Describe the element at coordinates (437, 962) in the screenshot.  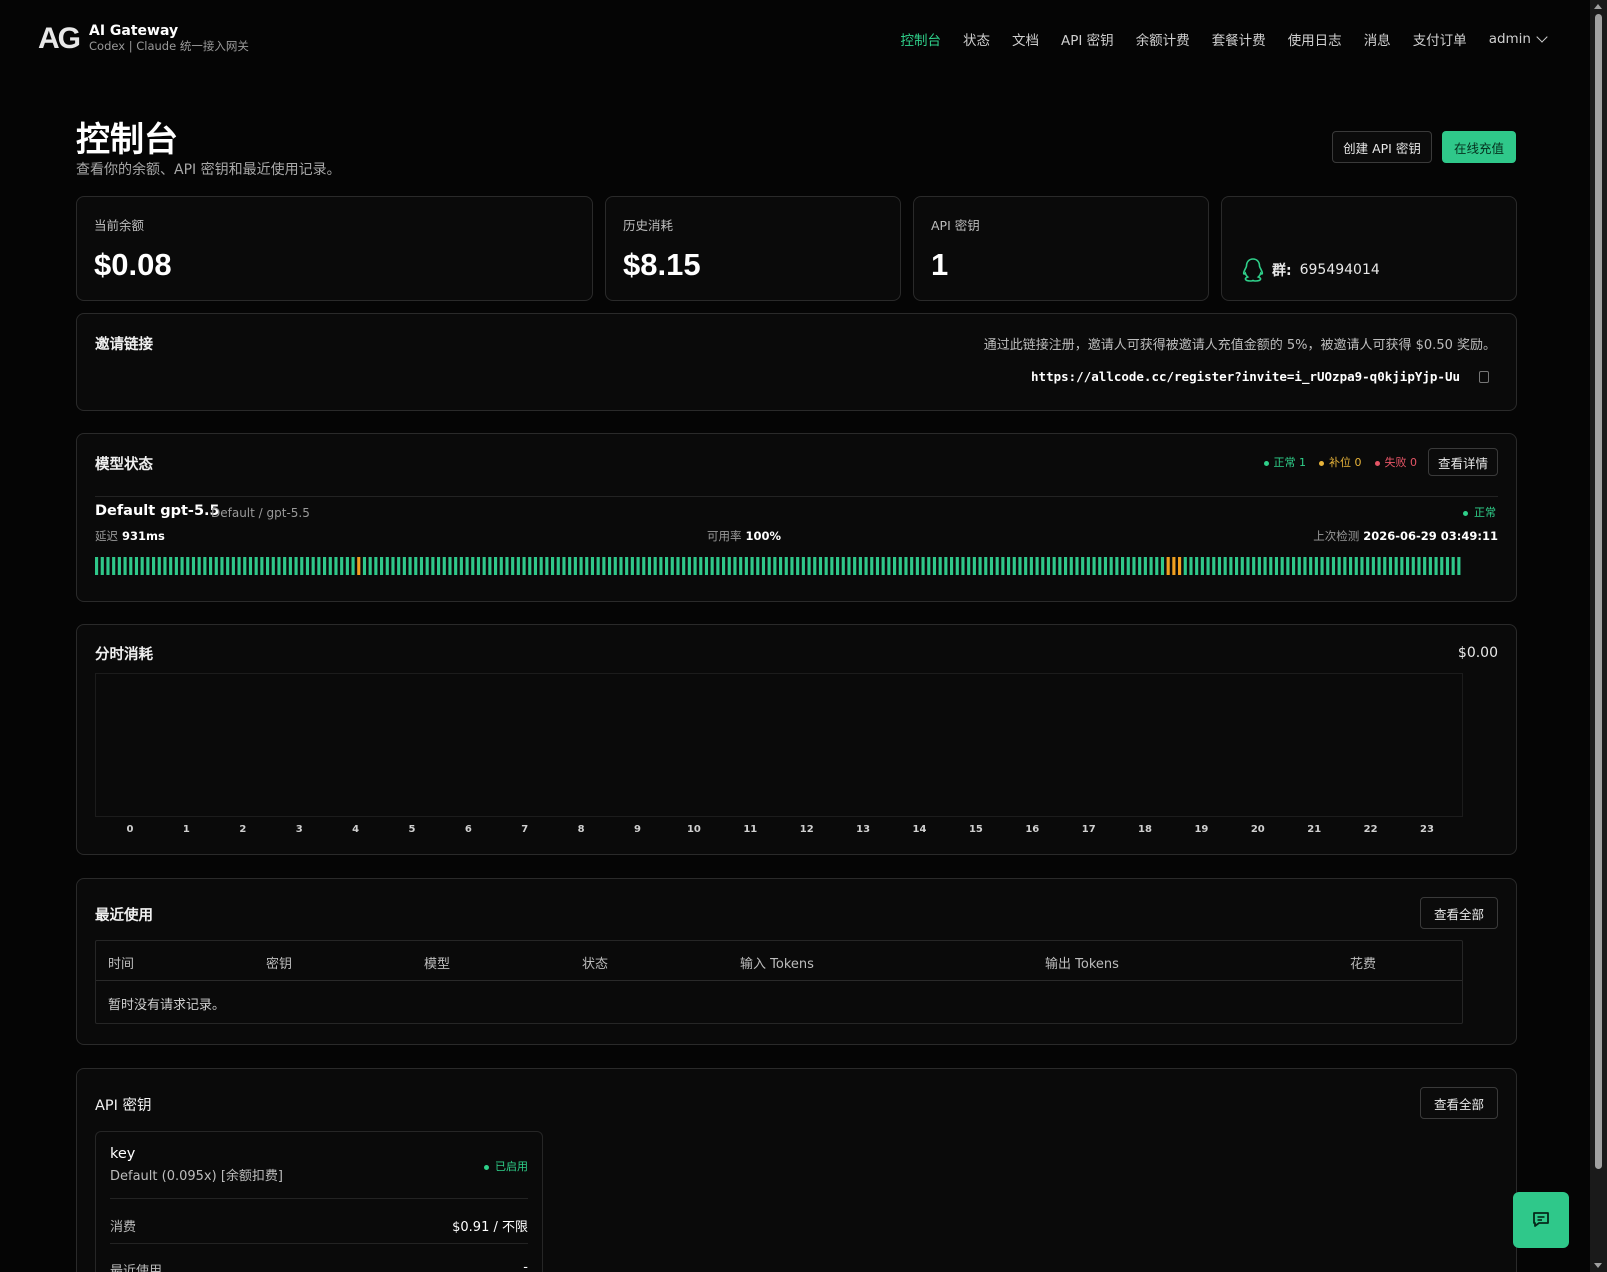
I see `column-header: 模型` at that location.